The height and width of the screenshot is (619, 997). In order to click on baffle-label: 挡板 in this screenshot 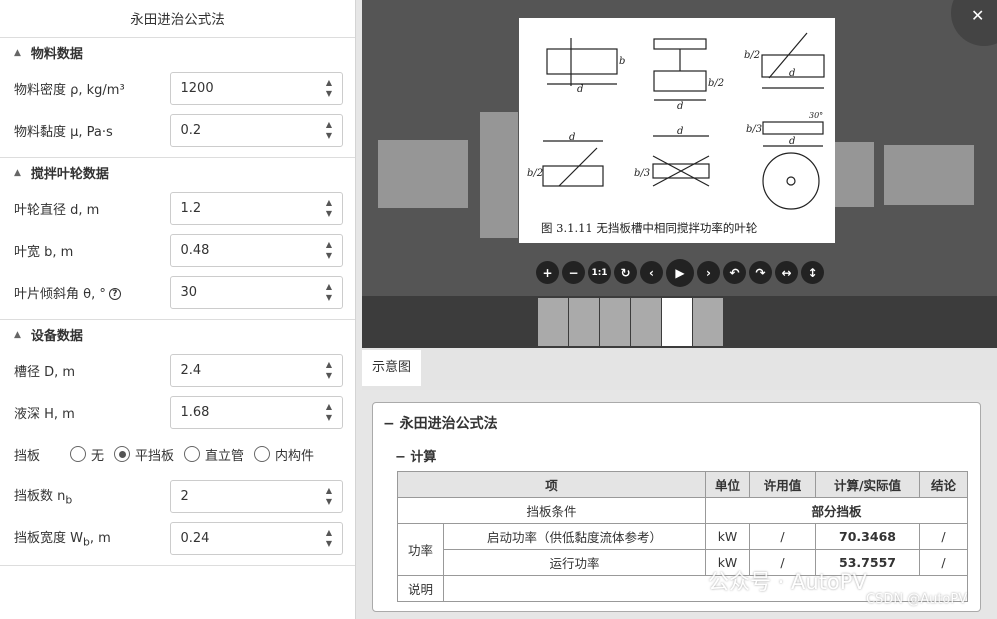, I will do `click(27, 456)`.